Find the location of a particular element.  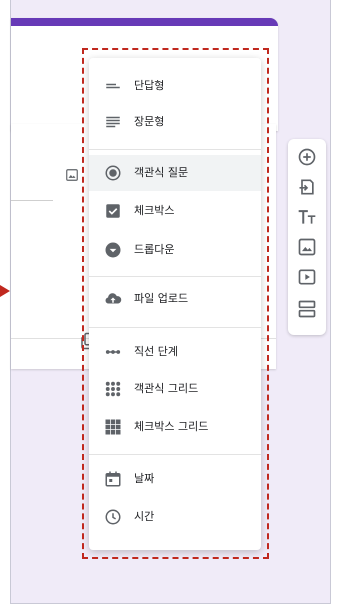

menu-item-label: 장문형 is located at coordinates (149, 121).